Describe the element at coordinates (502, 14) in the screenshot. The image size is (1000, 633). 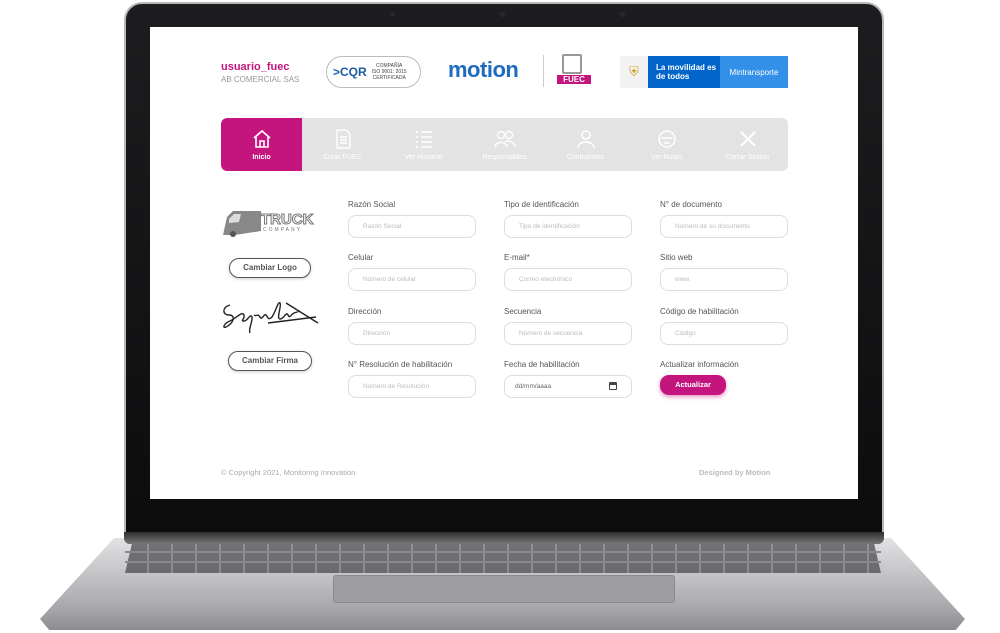
I see `camera-dot` at that location.